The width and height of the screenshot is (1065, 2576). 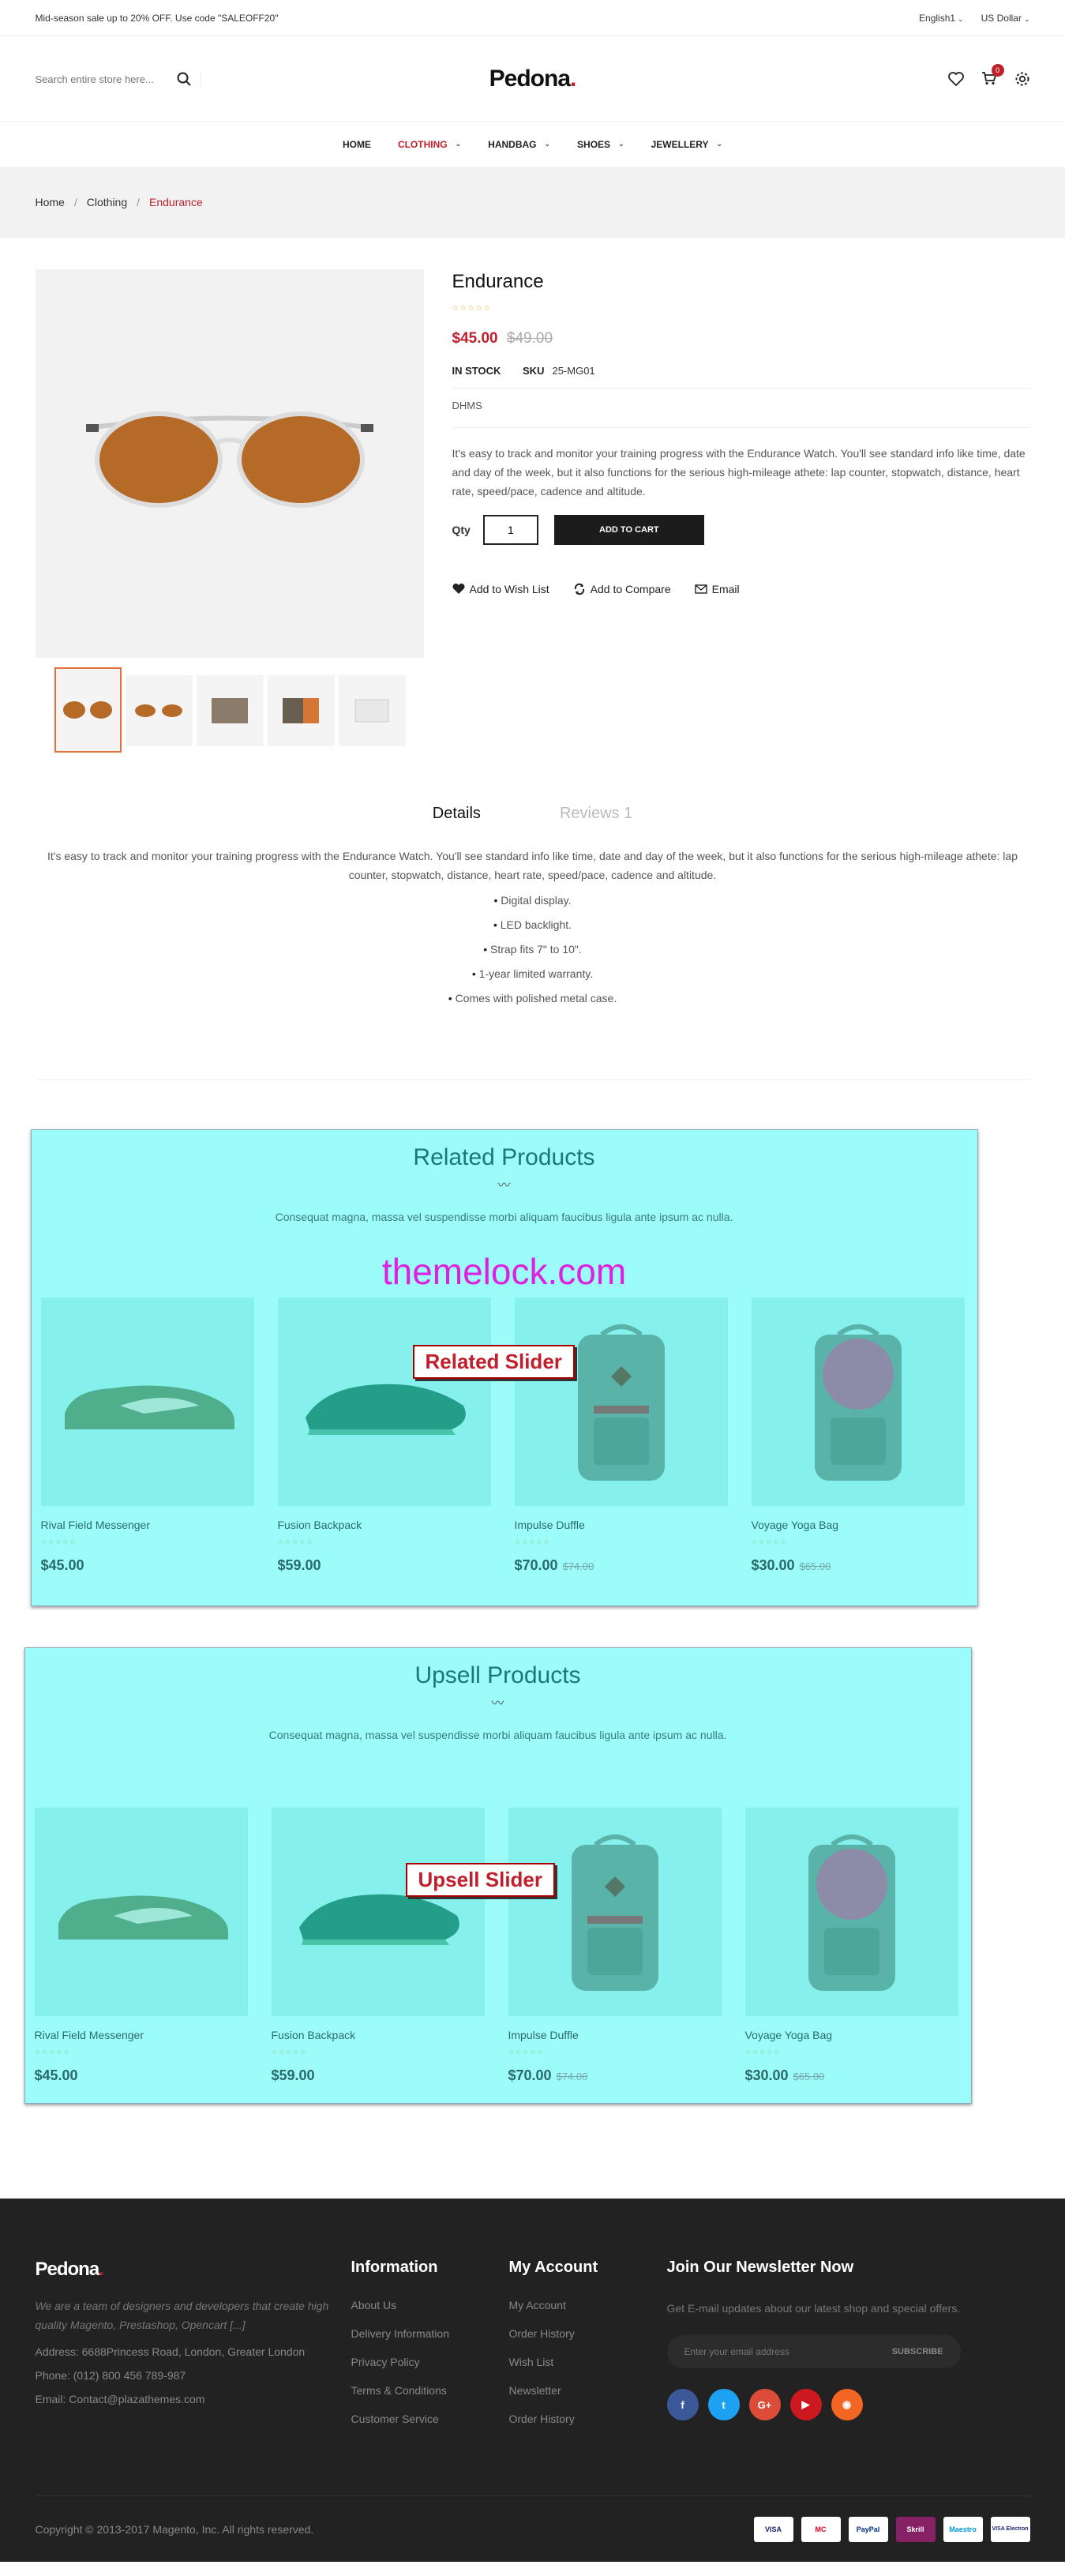 What do you see at coordinates (430, 2305) in the screenshot?
I see `footer-link: About Us` at bounding box center [430, 2305].